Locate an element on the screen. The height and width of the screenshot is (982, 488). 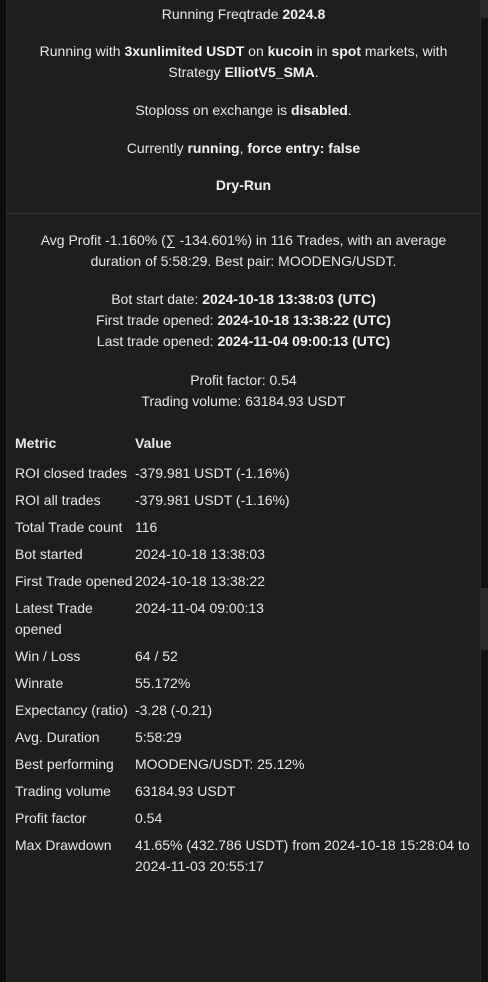
strategy-line: Strategy ElliotV5_SMA. is located at coordinates (243, 72).